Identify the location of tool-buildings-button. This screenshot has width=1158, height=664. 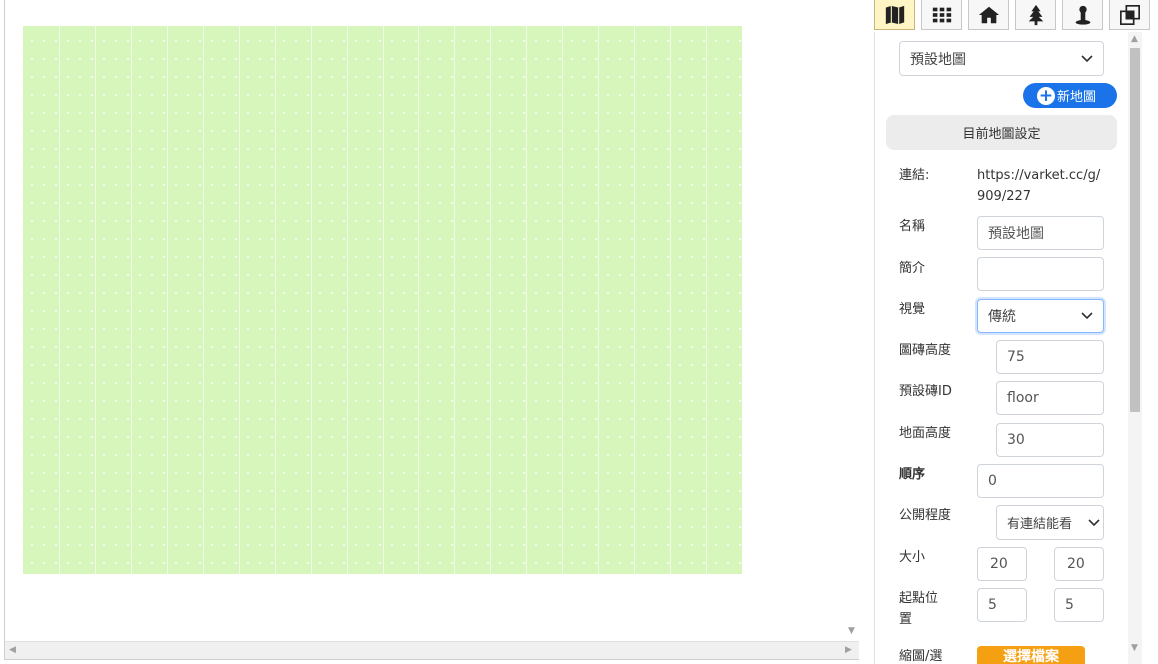
(988, 15).